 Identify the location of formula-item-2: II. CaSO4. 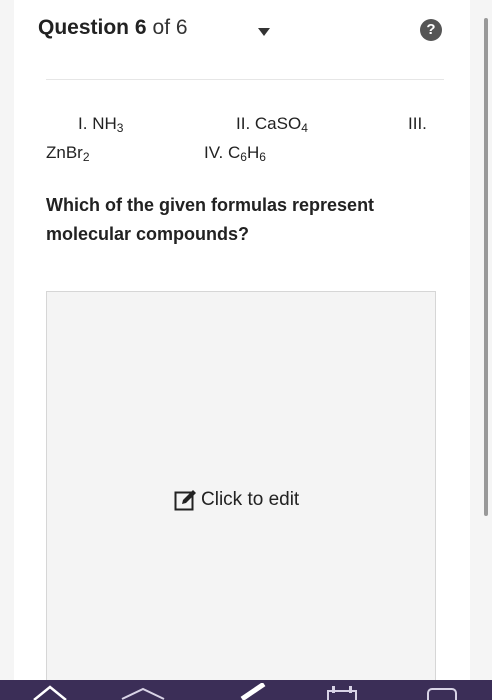
(272, 124).